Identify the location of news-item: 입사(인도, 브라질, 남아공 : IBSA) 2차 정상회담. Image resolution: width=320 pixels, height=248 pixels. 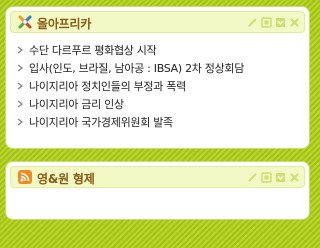
(129, 68).